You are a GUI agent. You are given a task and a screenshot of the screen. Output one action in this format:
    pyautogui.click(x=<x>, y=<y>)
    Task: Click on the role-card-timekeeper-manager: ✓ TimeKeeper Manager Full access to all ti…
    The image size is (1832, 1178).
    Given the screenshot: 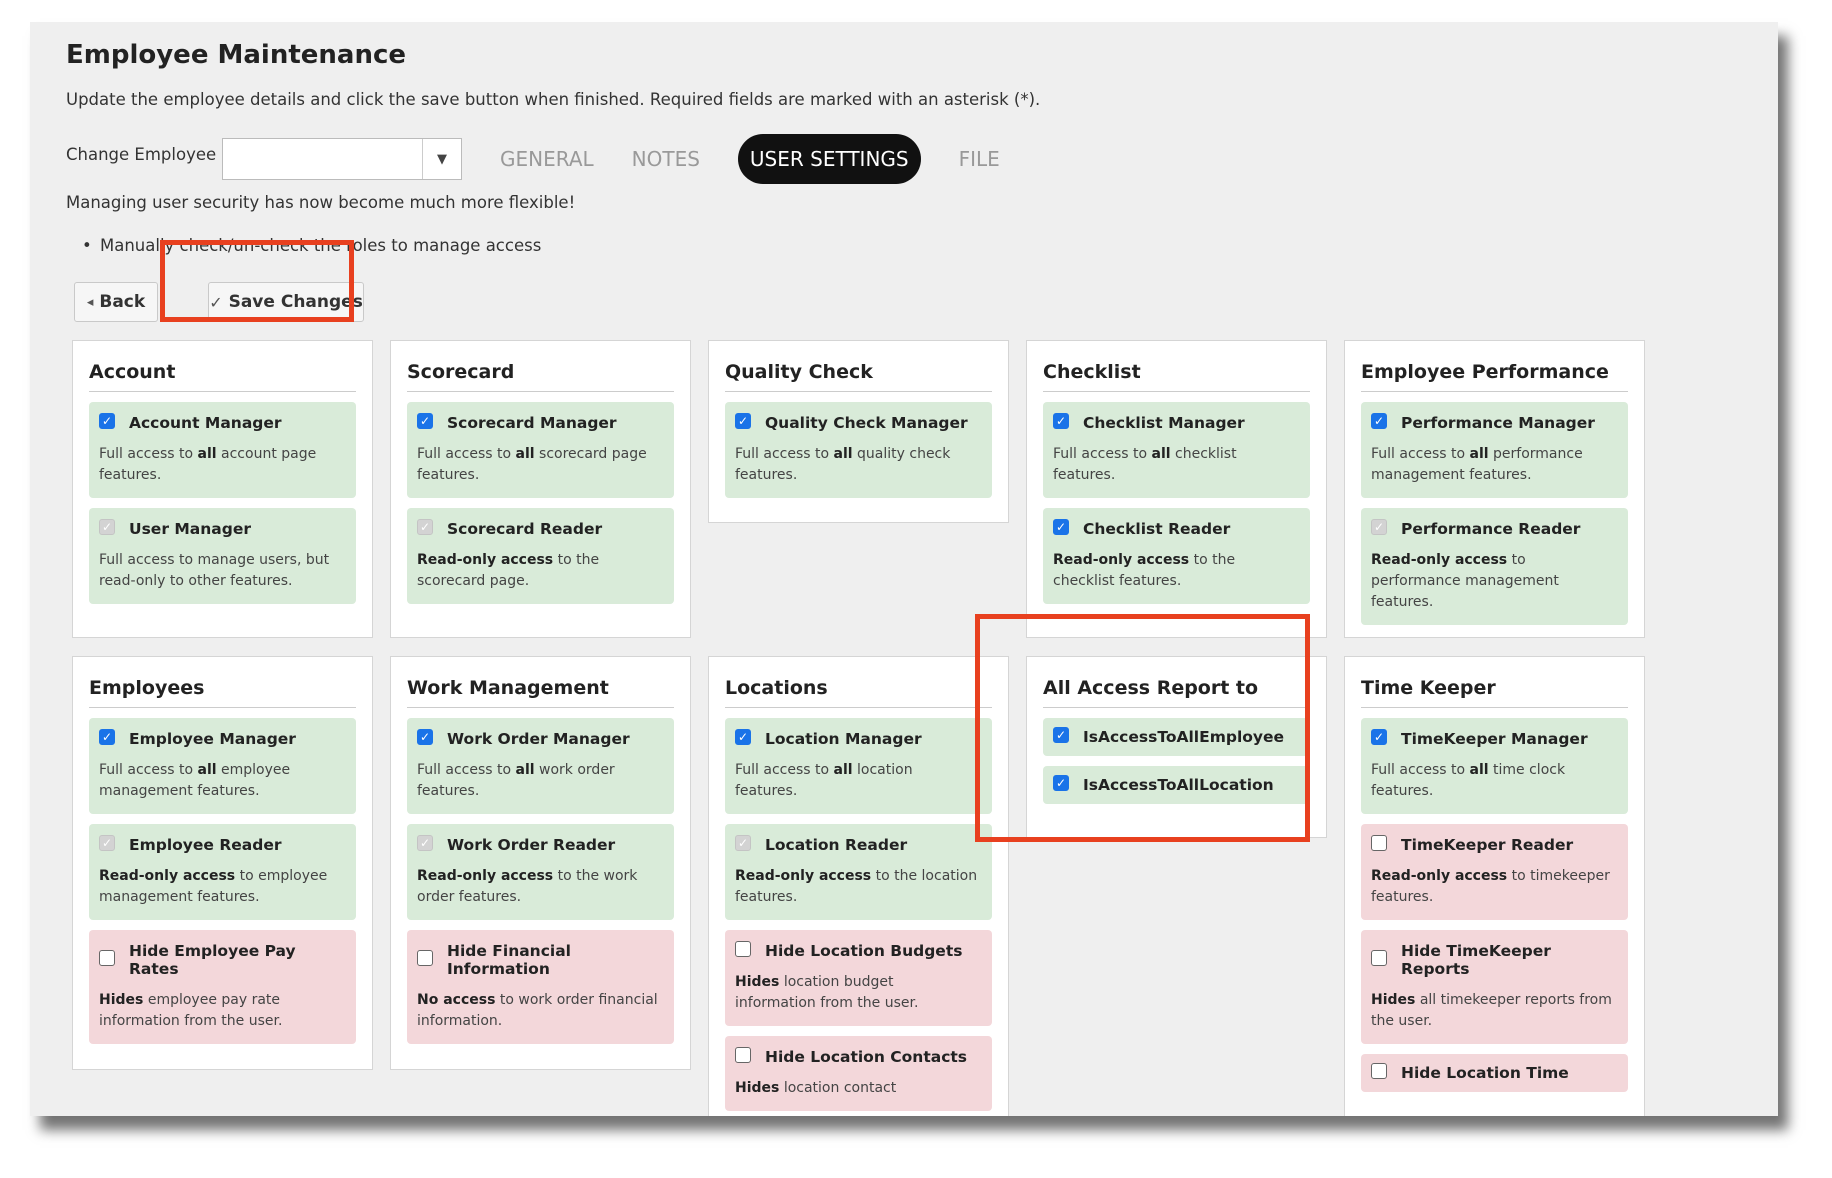 What is the action you would take?
    pyautogui.click(x=1494, y=766)
    